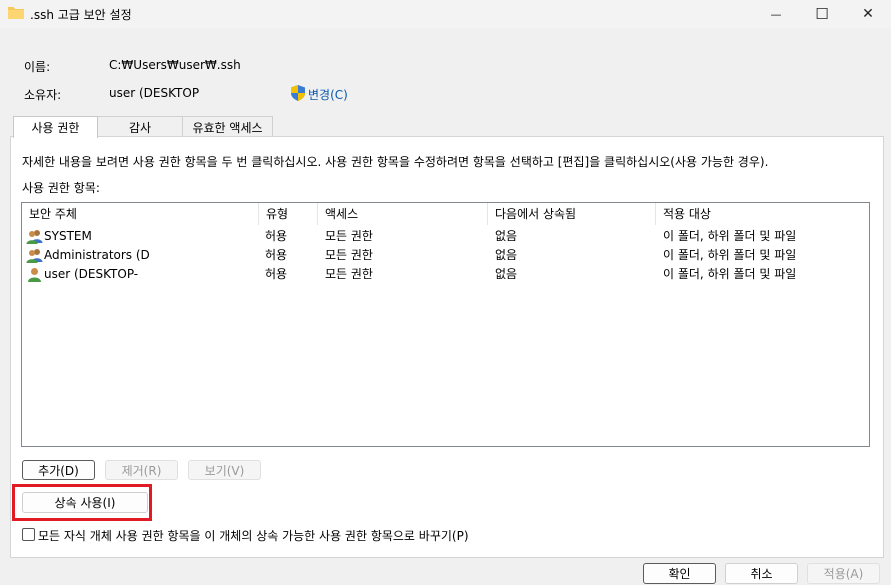  What do you see at coordinates (58, 470) in the screenshot?
I see `add-button: 추가(D)` at bounding box center [58, 470].